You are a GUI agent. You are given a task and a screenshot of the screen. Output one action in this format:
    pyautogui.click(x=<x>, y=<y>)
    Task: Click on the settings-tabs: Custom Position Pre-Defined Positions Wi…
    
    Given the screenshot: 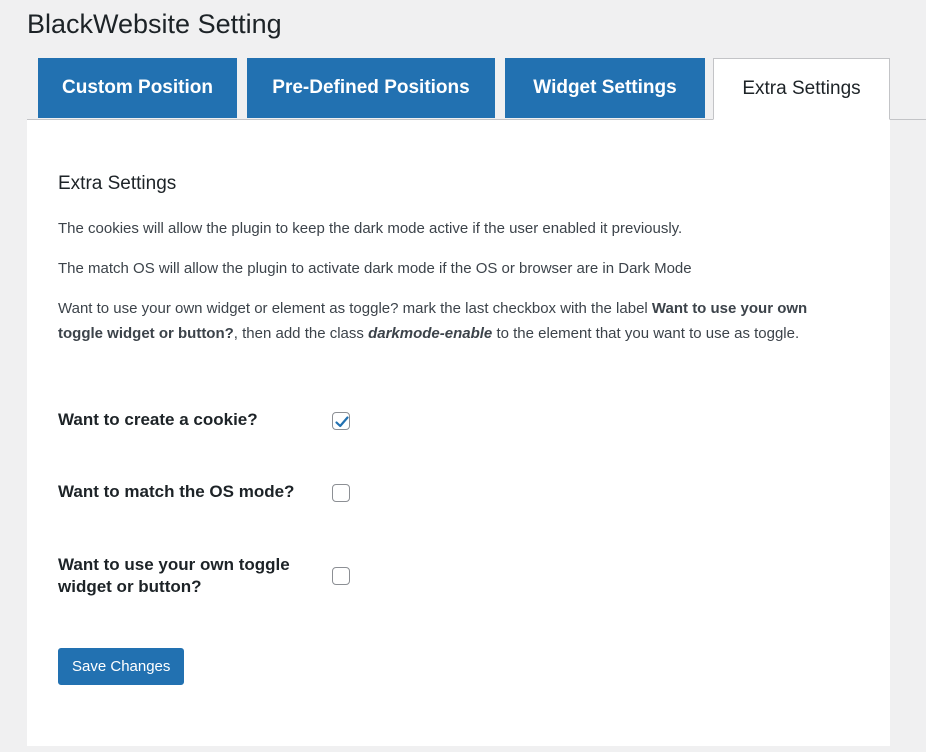 What is the action you would take?
    pyautogui.click(x=482, y=89)
    